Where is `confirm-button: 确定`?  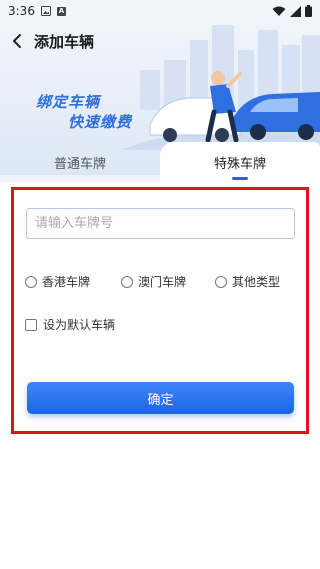
confirm-button: 确定 is located at coordinates (160, 398).